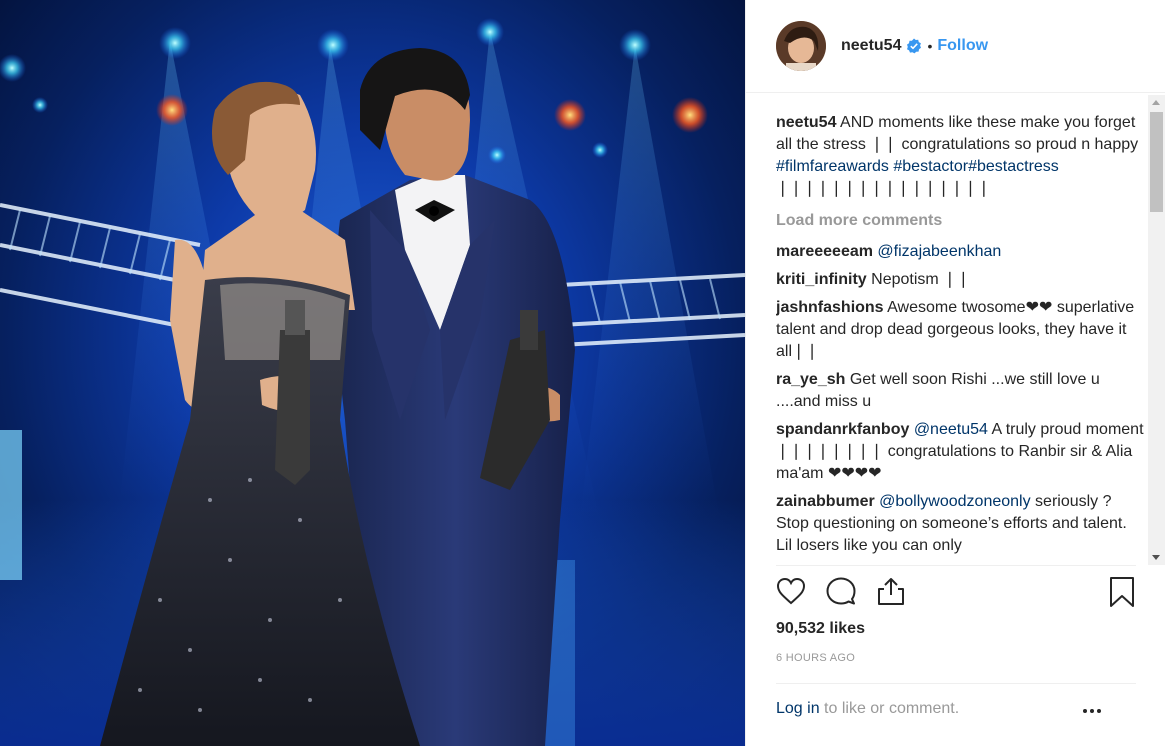  What do you see at coordinates (1156, 557) in the screenshot?
I see `scroll-down-arrow-icon` at bounding box center [1156, 557].